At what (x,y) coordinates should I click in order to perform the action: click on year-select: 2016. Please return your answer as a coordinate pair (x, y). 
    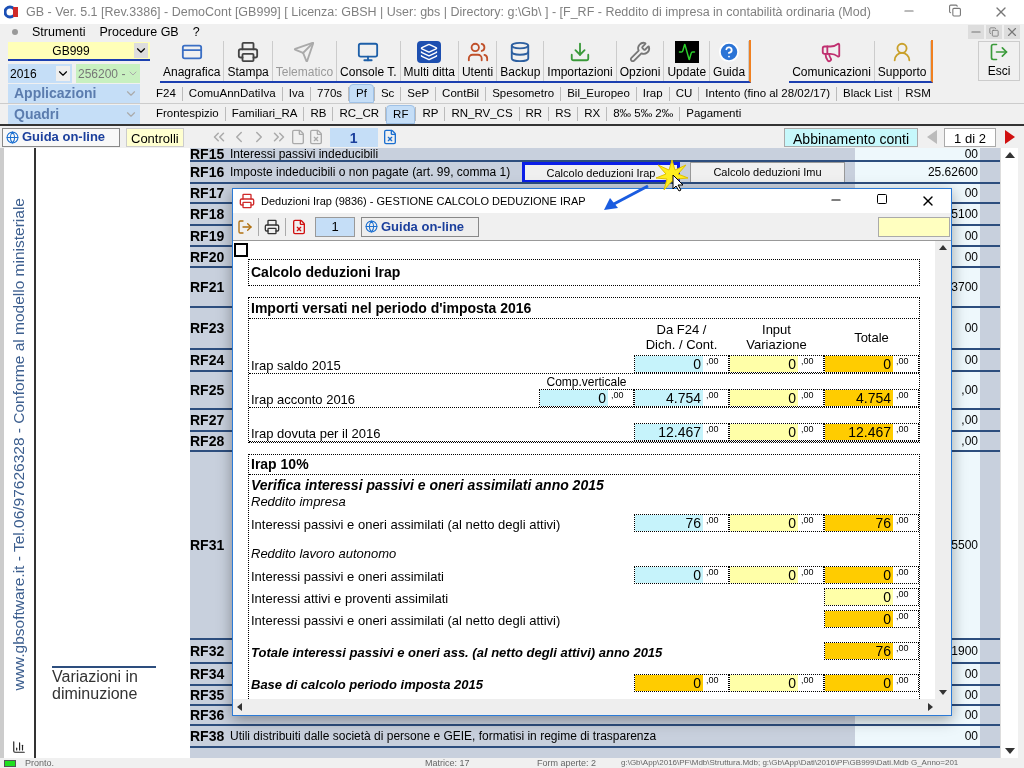
    Looking at the image, I should click on (40, 73).